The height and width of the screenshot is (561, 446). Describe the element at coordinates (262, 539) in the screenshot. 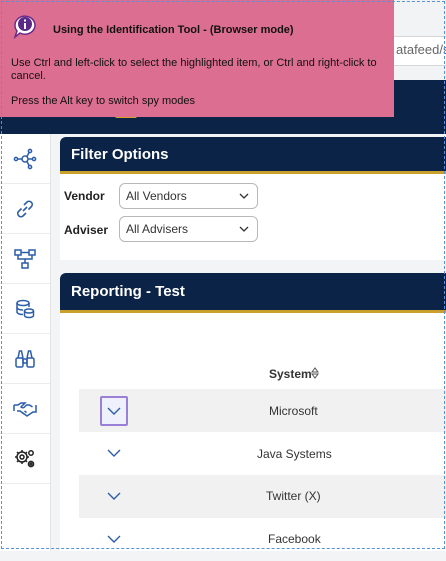

I see `table-row: Facebook` at that location.